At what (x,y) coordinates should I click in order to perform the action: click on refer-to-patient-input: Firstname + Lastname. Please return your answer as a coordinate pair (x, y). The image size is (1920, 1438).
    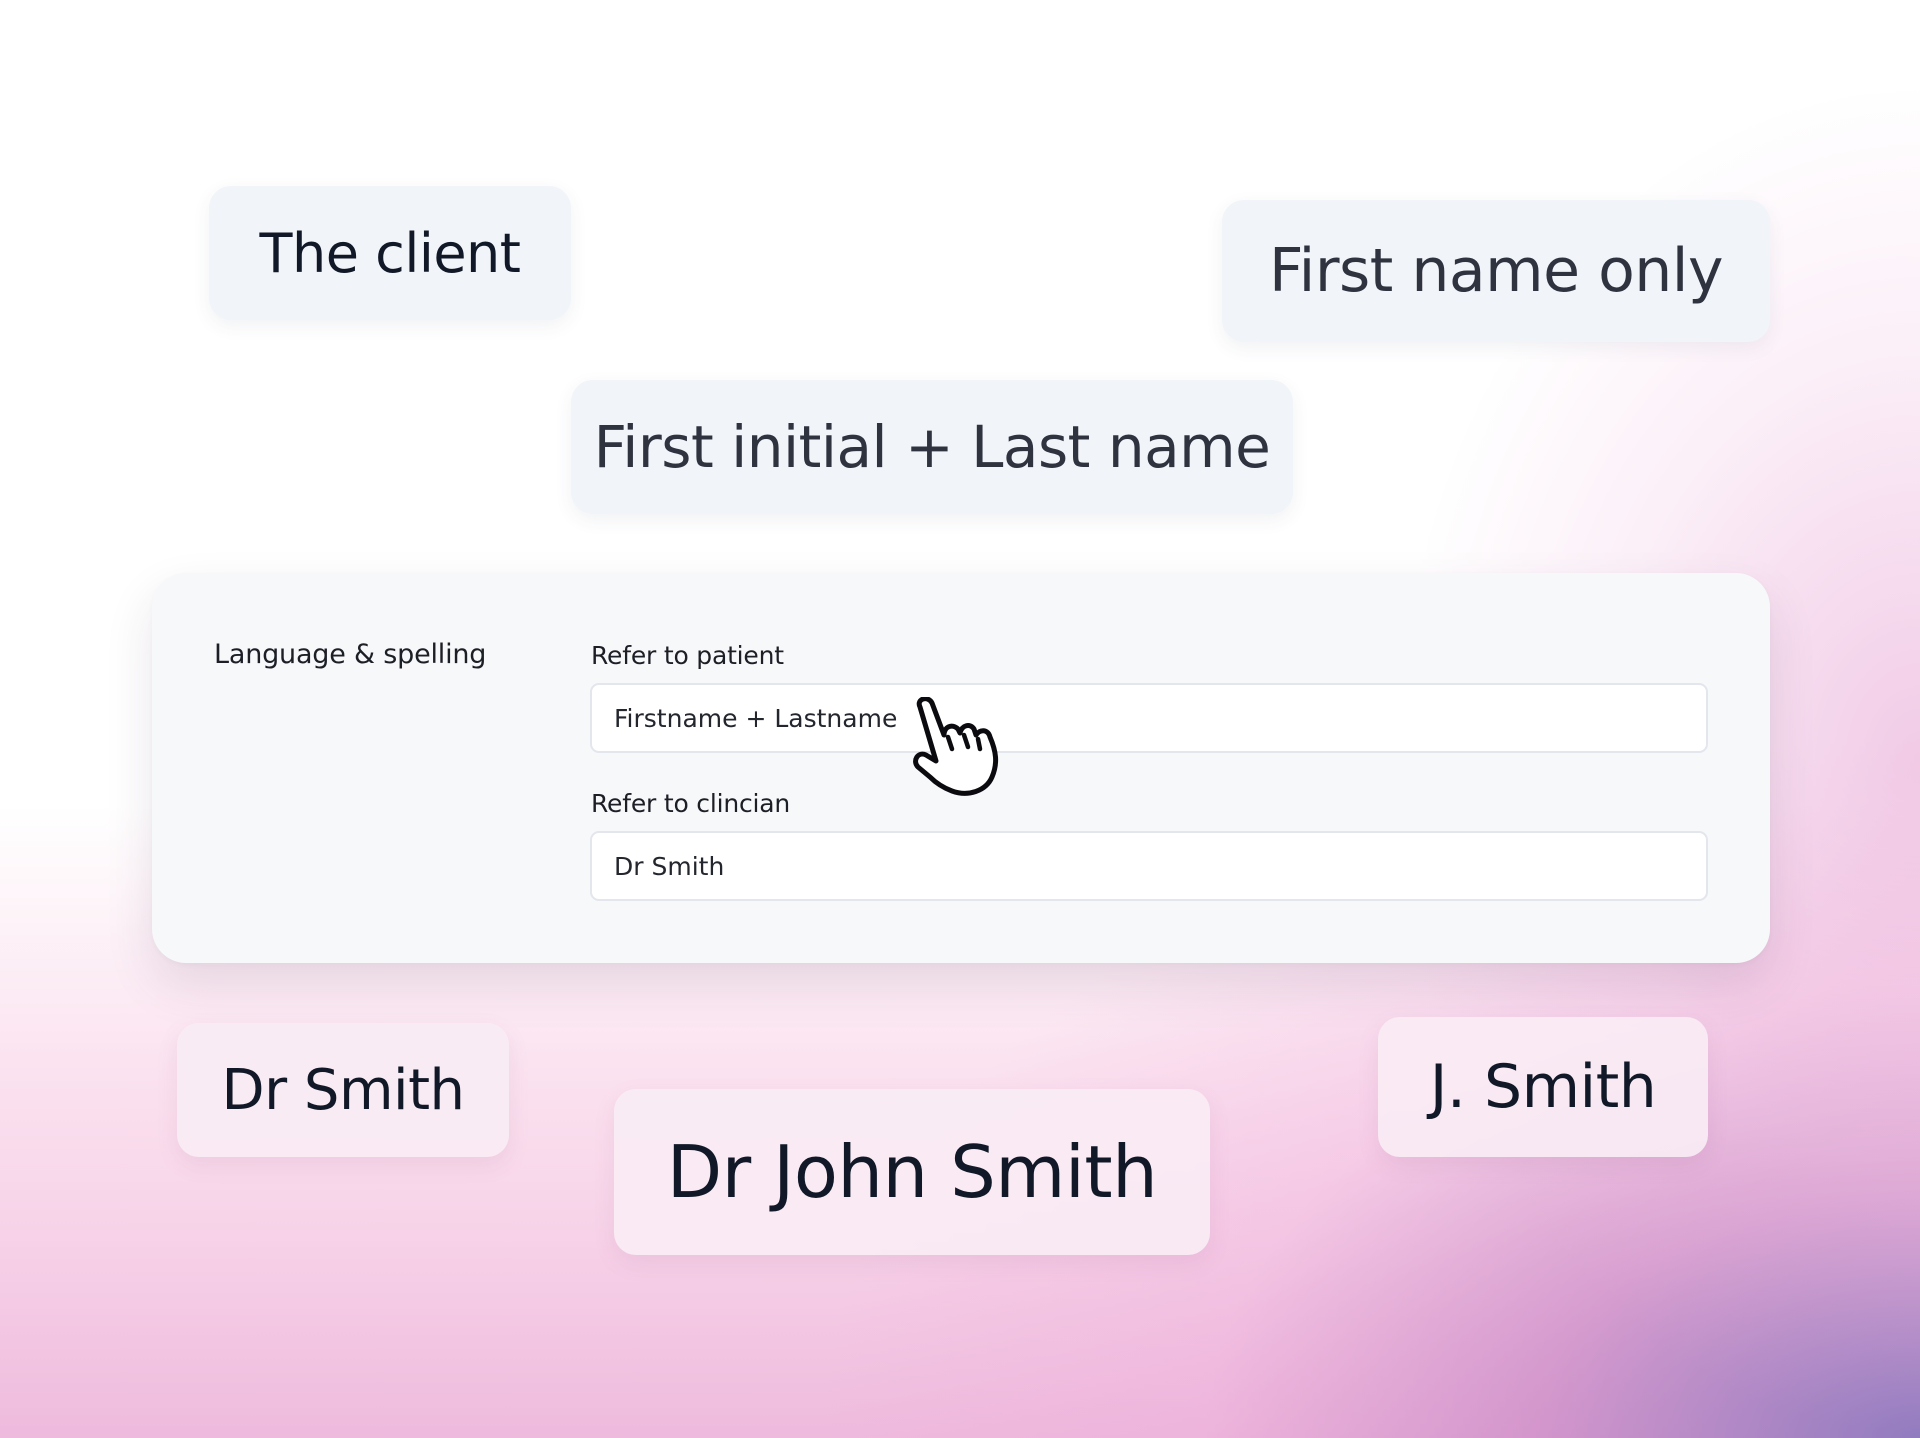
    Looking at the image, I should click on (1149, 718).